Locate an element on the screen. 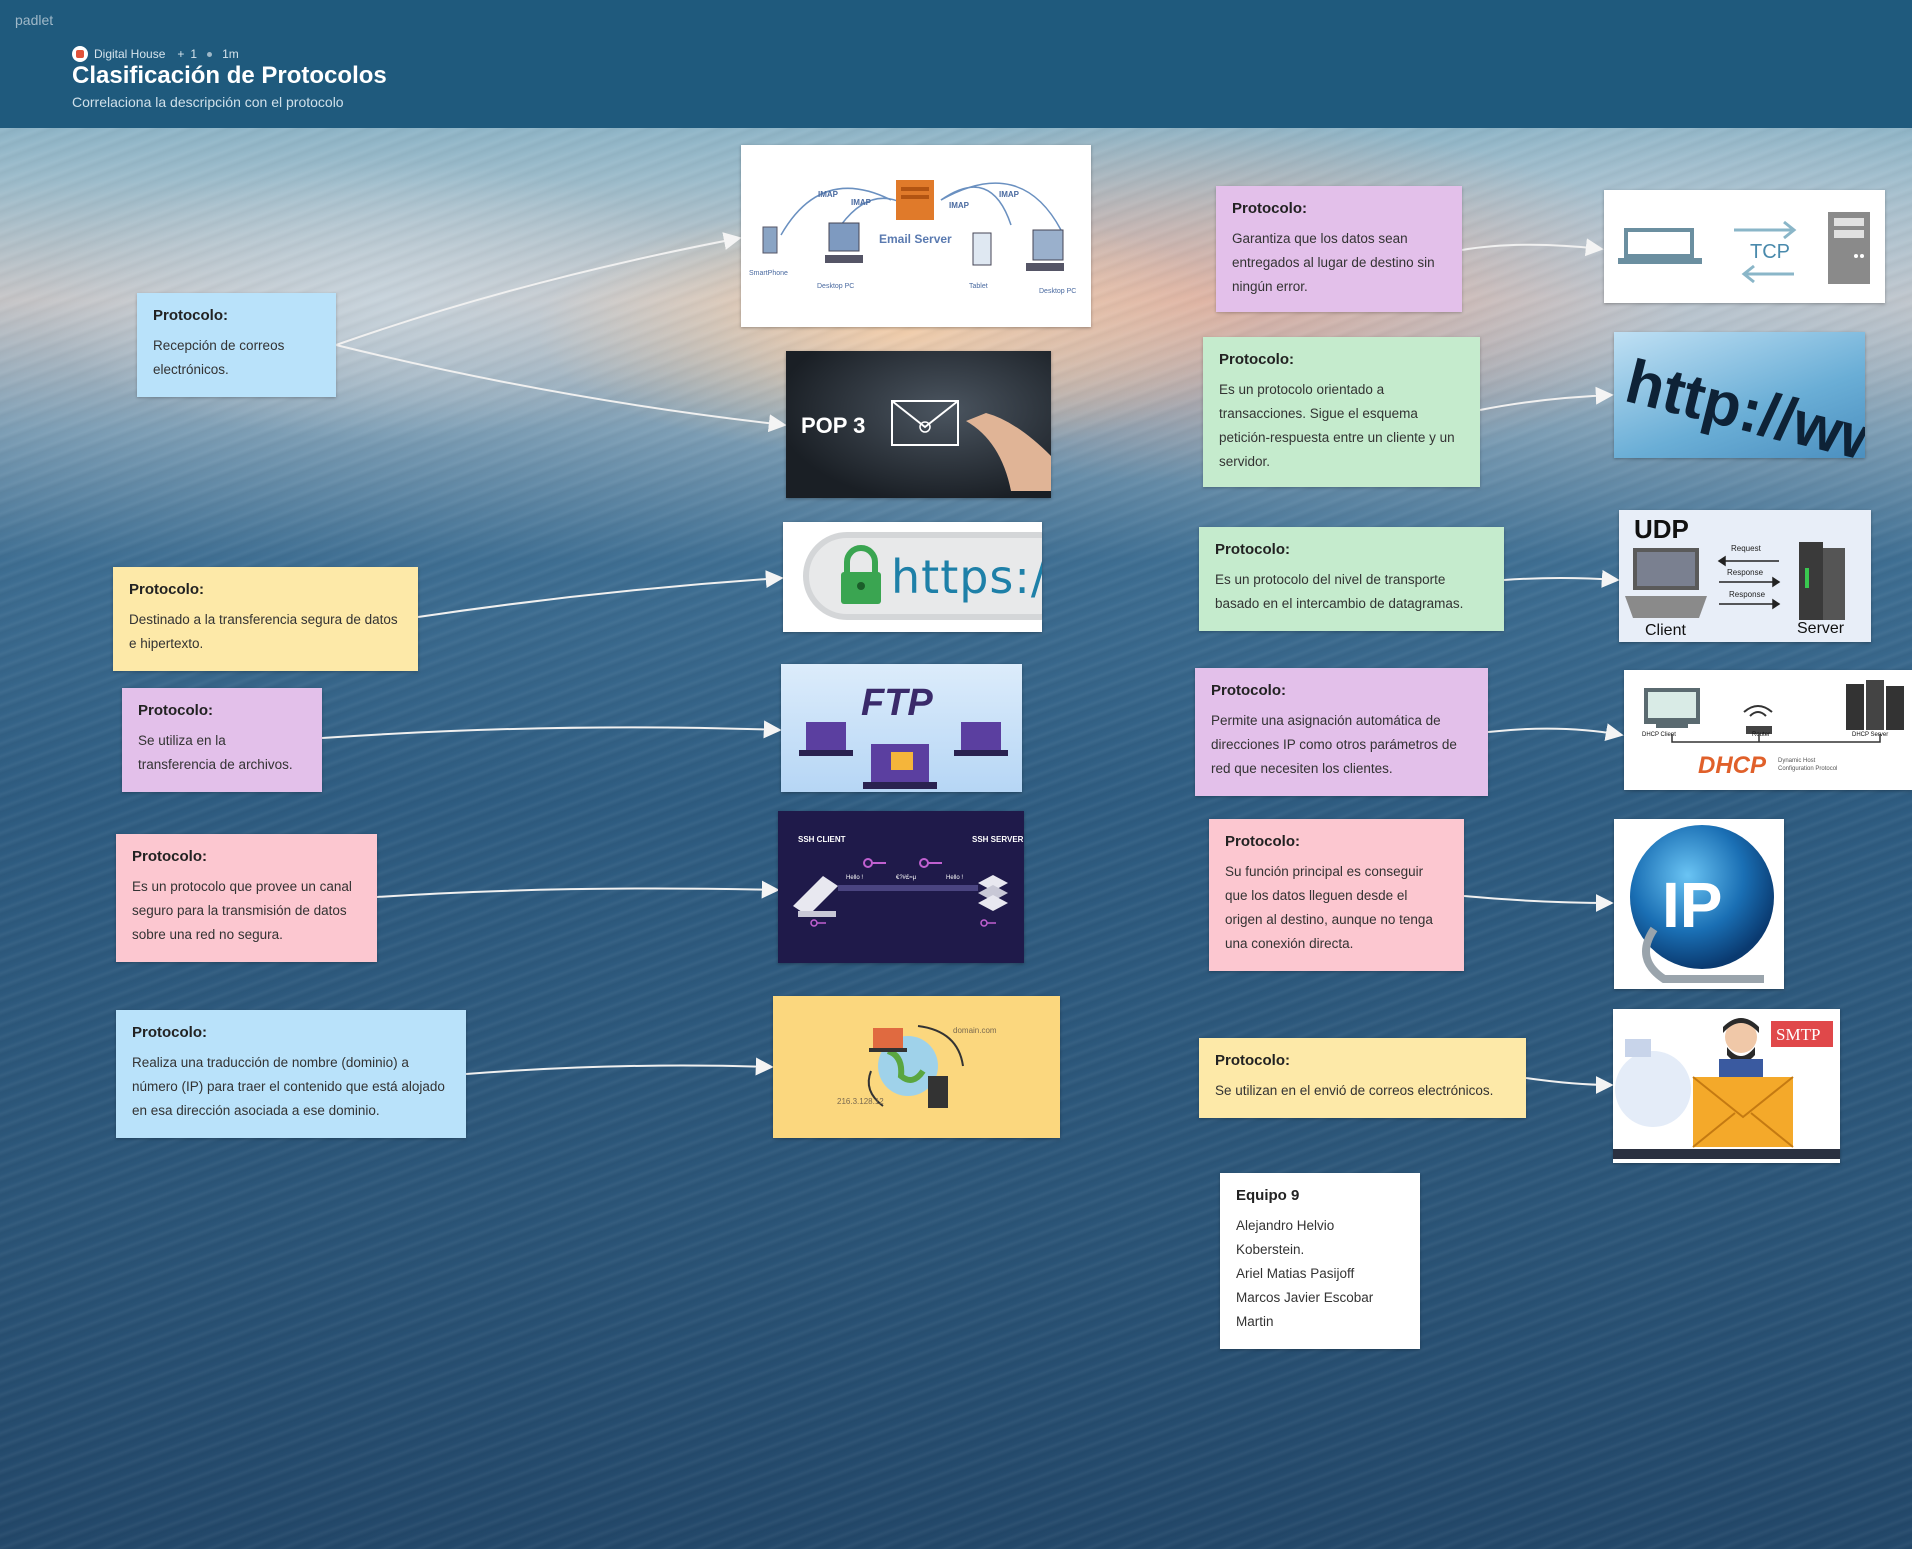  image-ip: IP is located at coordinates (1699, 904).